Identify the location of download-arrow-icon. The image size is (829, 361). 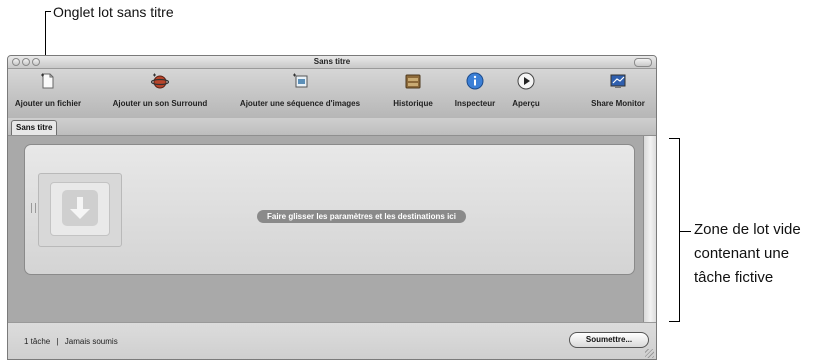
(80, 208).